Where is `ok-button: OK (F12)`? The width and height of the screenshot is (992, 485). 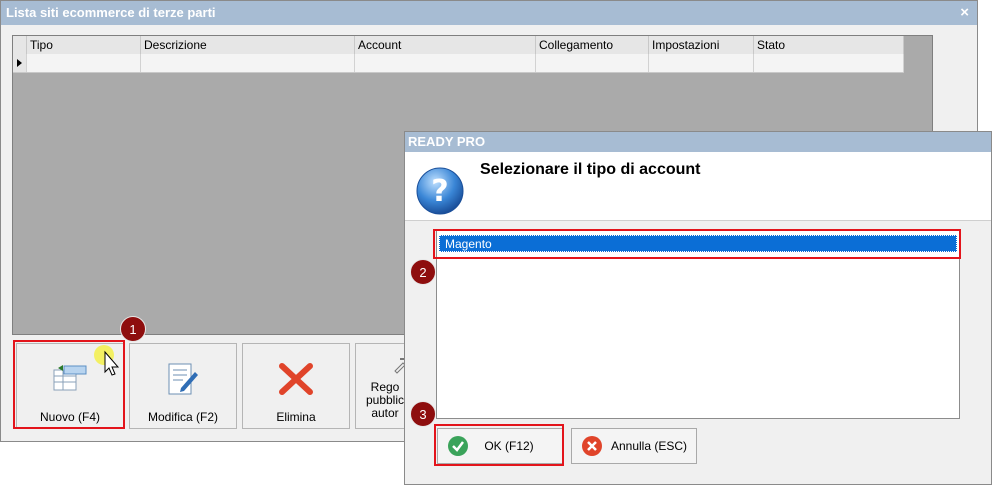
ok-button: OK (F12) is located at coordinates (500, 446).